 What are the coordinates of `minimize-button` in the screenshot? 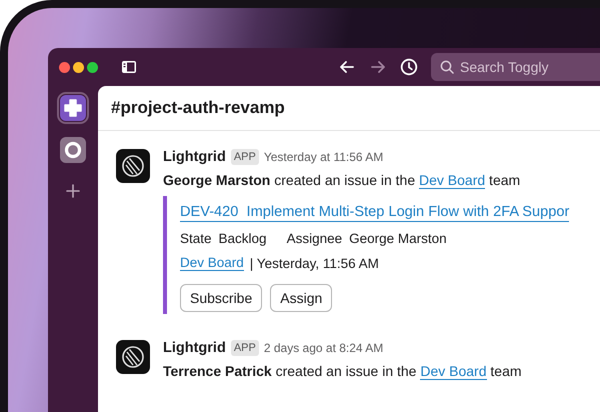 It's located at (78, 67).